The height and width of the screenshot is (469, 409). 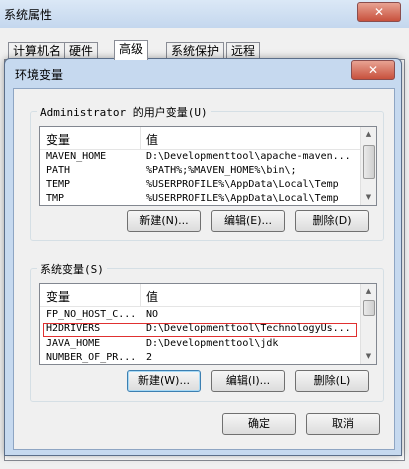 I want to click on user-var-name: TEMP, so click(x=58, y=184).